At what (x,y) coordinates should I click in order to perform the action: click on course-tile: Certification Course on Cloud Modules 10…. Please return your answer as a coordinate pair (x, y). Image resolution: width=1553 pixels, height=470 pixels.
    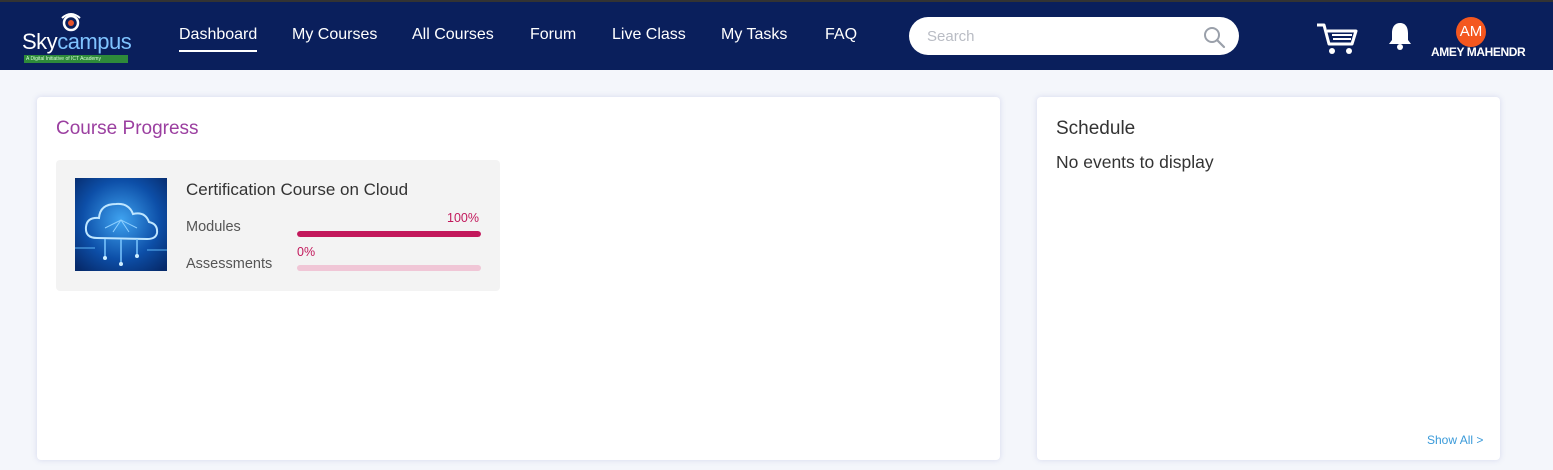
    Looking at the image, I should click on (278, 225).